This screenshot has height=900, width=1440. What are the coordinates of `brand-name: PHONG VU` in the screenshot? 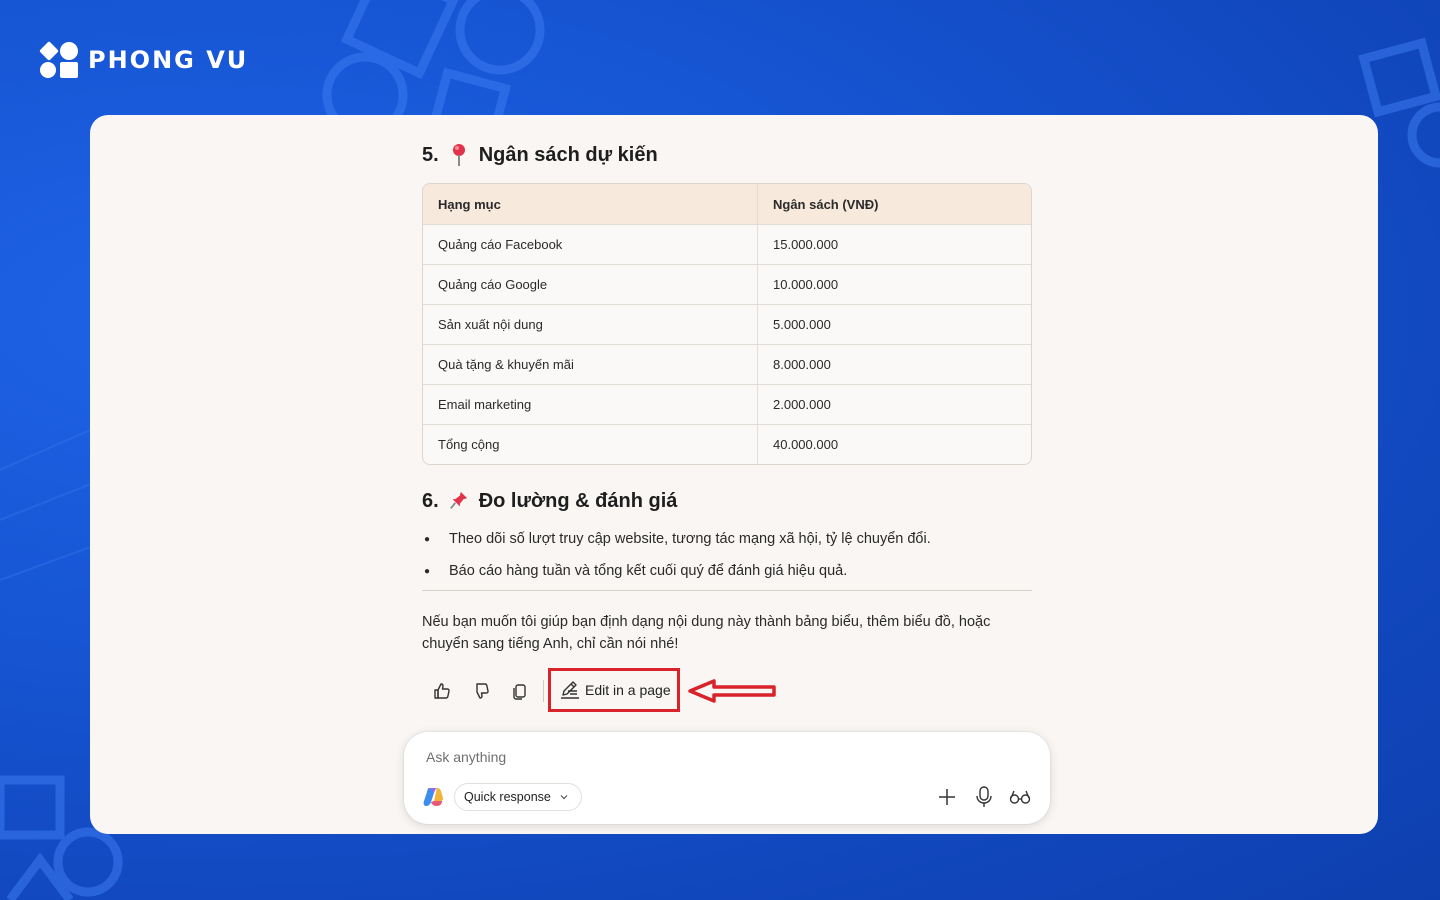 It's located at (168, 60).